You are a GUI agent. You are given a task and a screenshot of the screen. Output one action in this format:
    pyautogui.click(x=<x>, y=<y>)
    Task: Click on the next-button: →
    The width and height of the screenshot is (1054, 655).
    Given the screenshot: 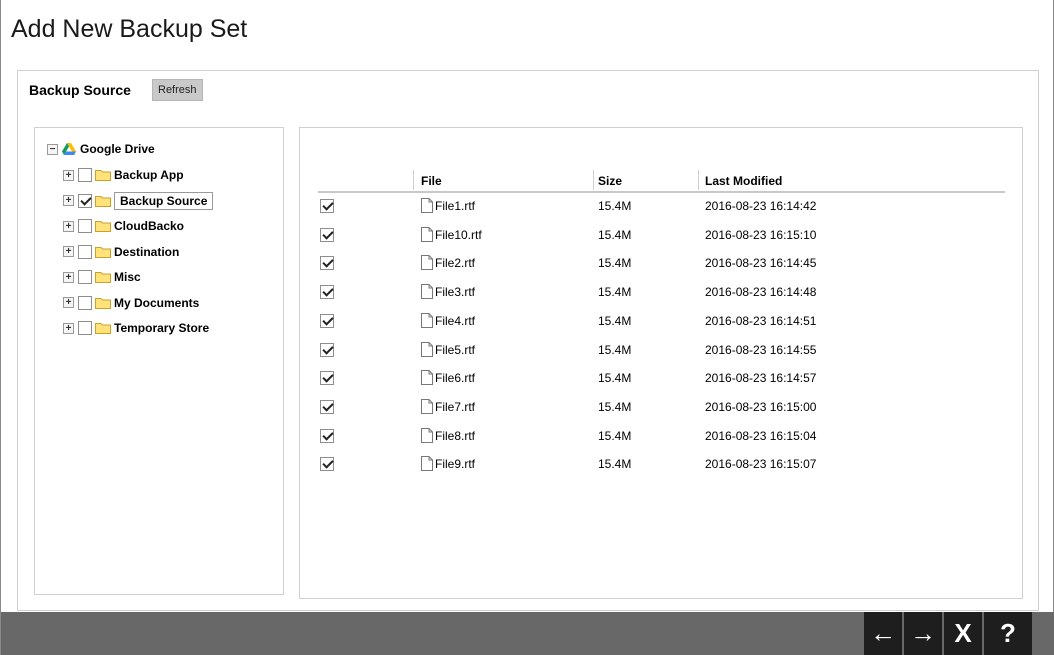 What is the action you would take?
    pyautogui.click(x=923, y=633)
    